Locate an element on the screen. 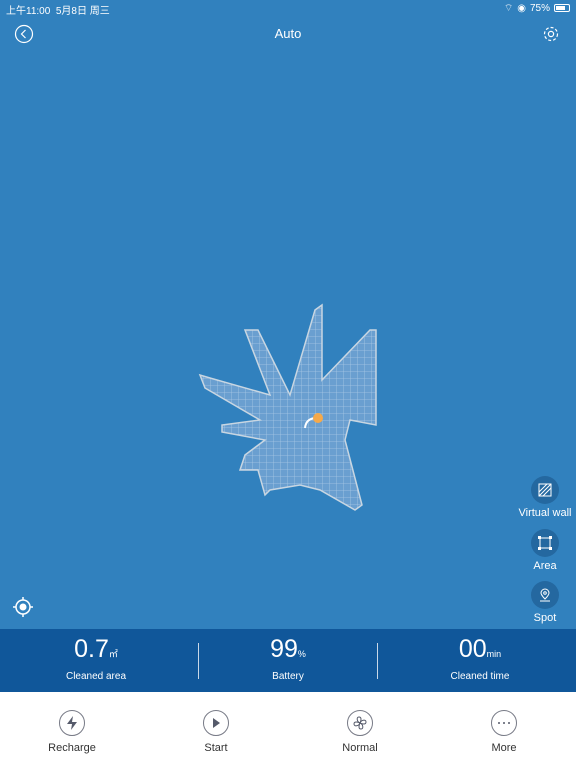 Image resolution: width=576 pixels, height=768 pixels. stat-value: 99 is located at coordinates (284, 649).